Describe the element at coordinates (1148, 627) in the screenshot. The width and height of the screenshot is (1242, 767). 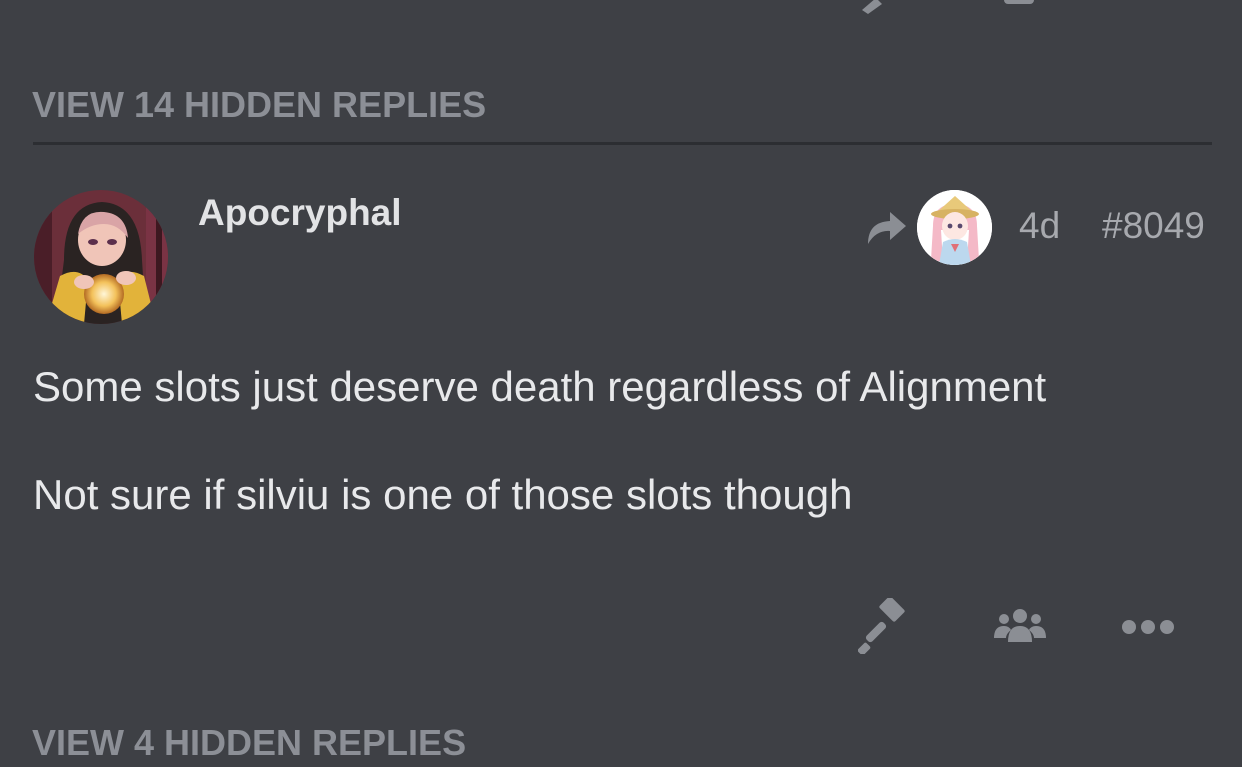
I see `more-options-icon` at that location.